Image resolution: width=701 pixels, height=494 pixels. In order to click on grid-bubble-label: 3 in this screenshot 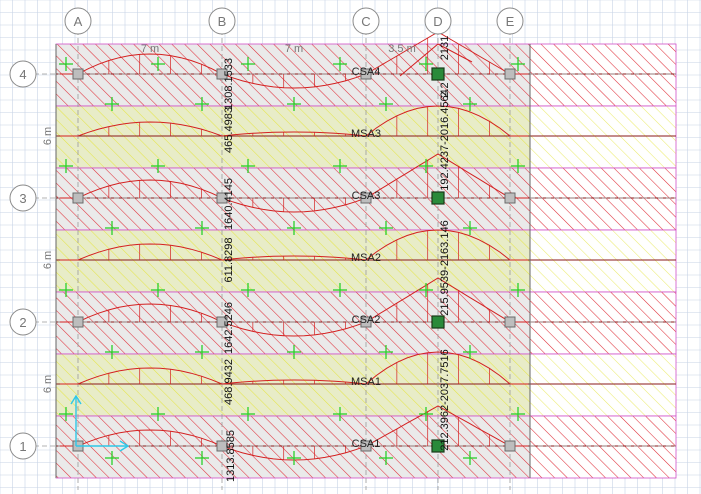, I will do `click(22, 198)`.